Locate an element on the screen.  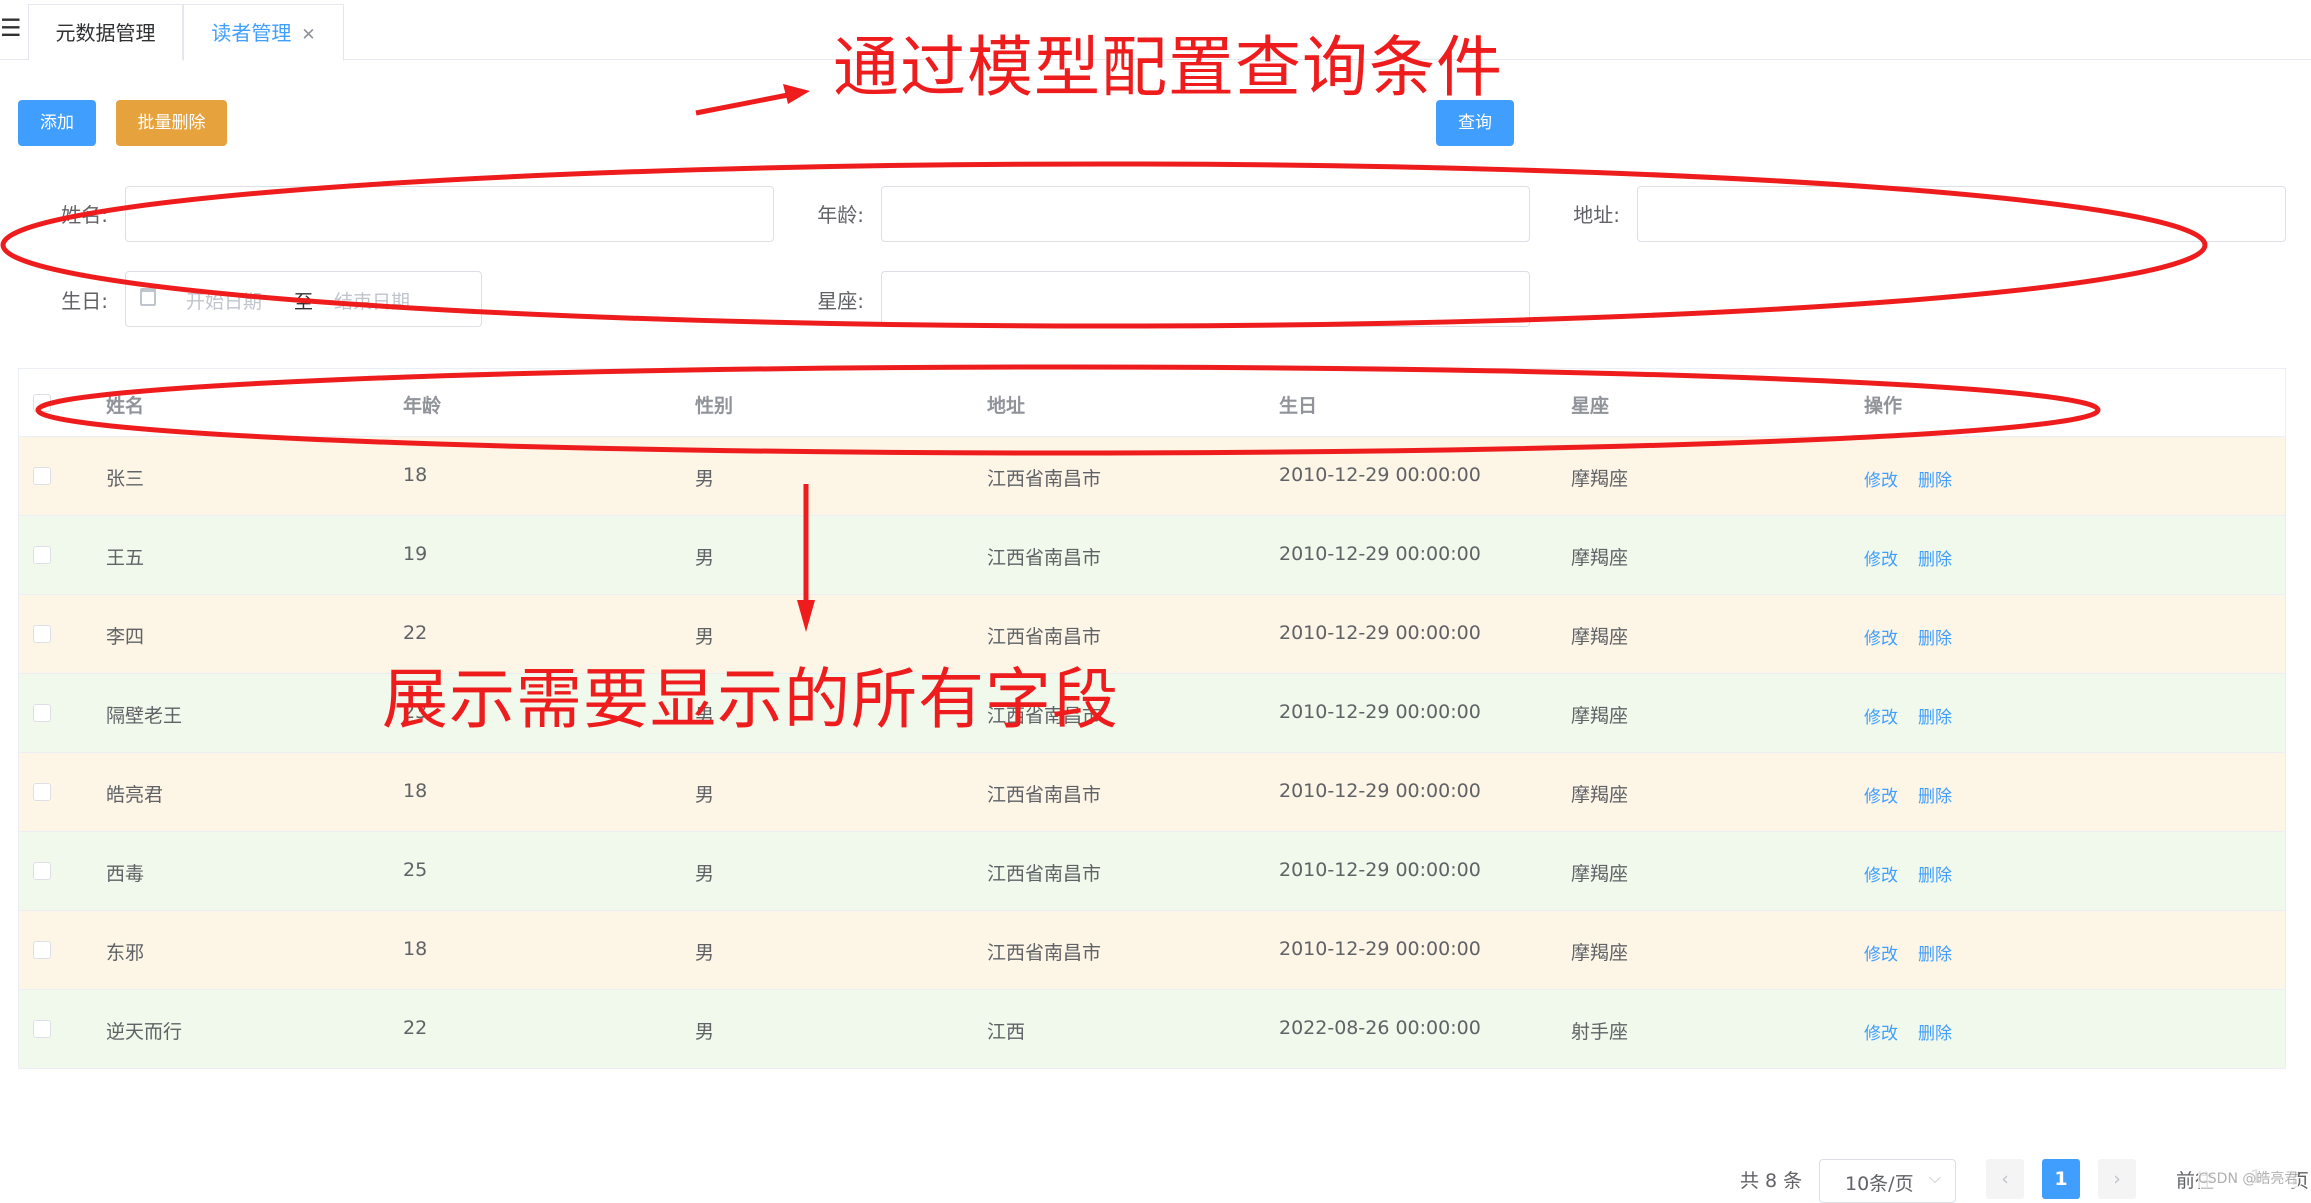
cell-name: 皓亮君 is located at coordinates (135, 795).